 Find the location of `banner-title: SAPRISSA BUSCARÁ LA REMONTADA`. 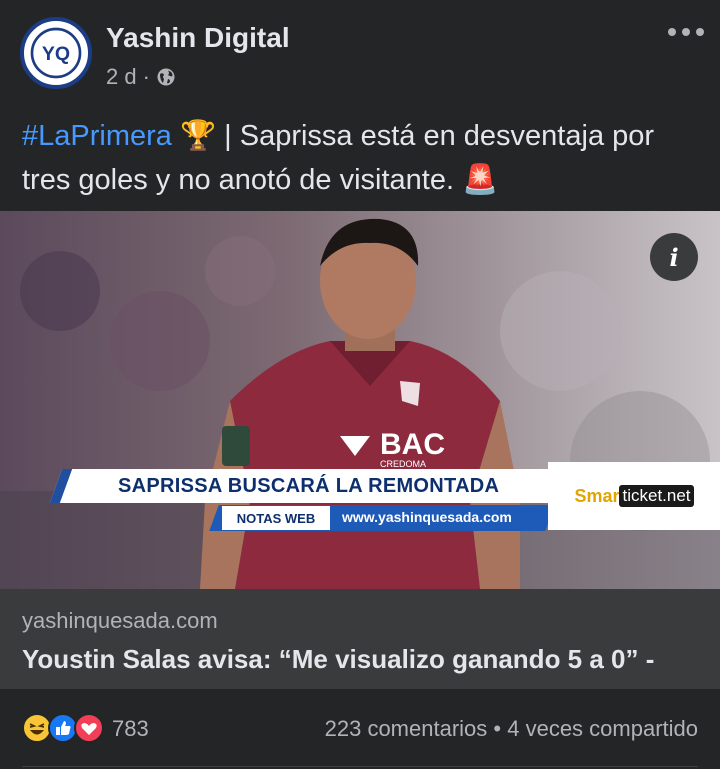

banner-title: SAPRISSA BUSCARÁ LA REMONTADA is located at coordinates (309, 486).